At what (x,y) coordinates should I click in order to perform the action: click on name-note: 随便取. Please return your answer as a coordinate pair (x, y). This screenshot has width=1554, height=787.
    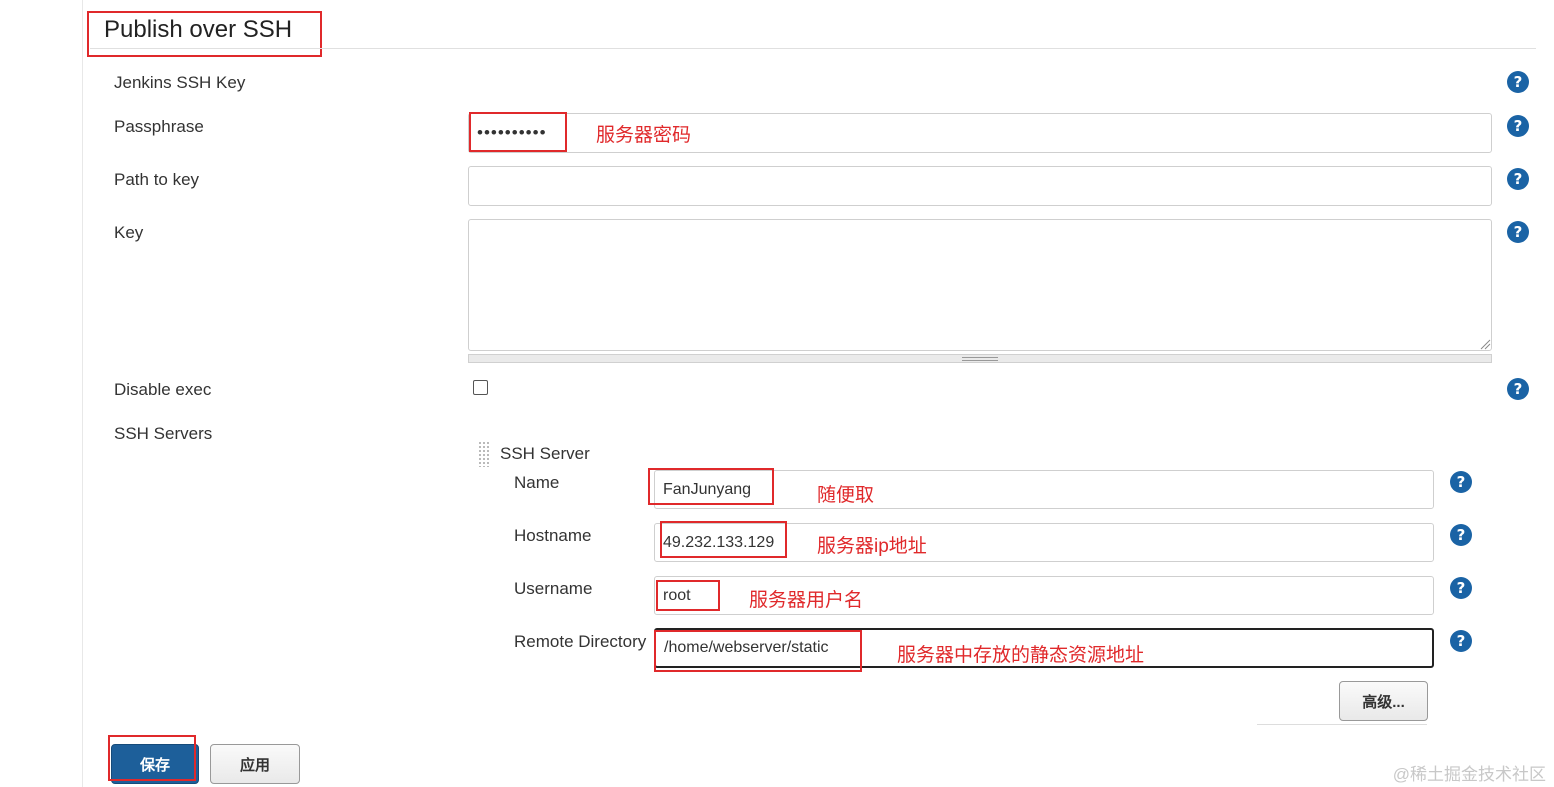
    Looking at the image, I should click on (846, 495).